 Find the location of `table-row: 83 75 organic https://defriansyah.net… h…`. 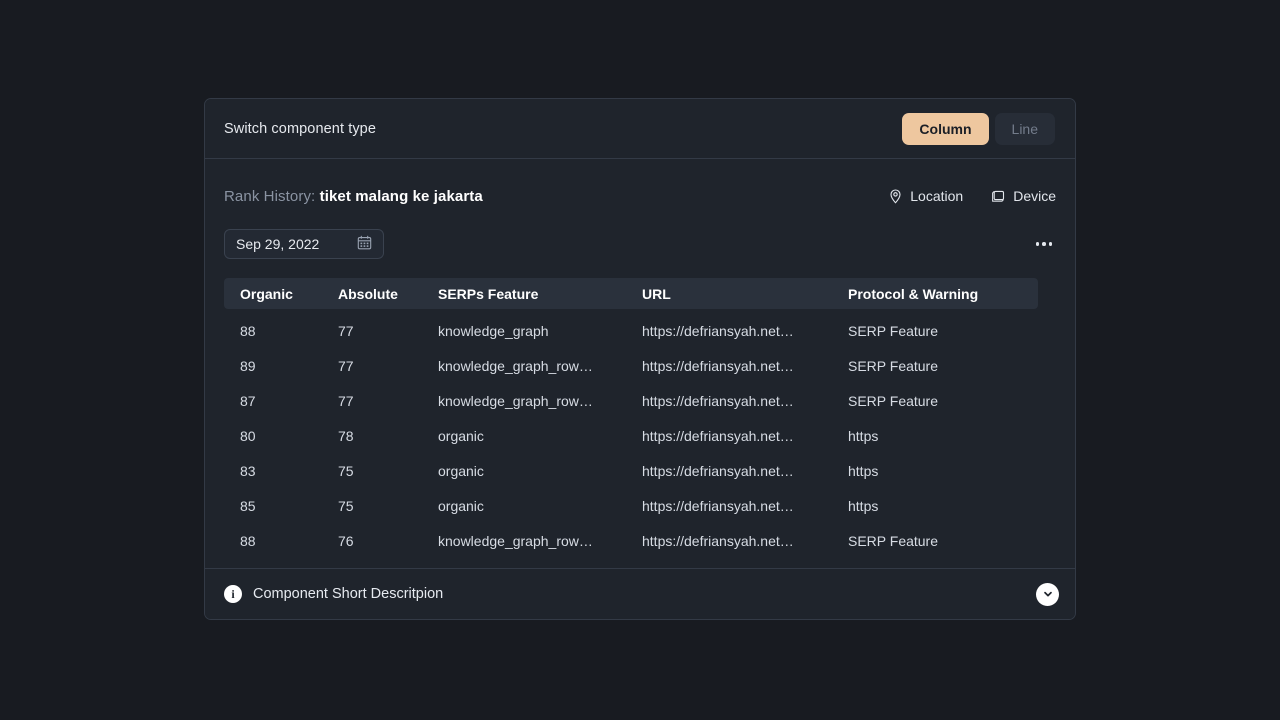

table-row: 83 75 organic https://defriansyah.net… h… is located at coordinates (631, 470).